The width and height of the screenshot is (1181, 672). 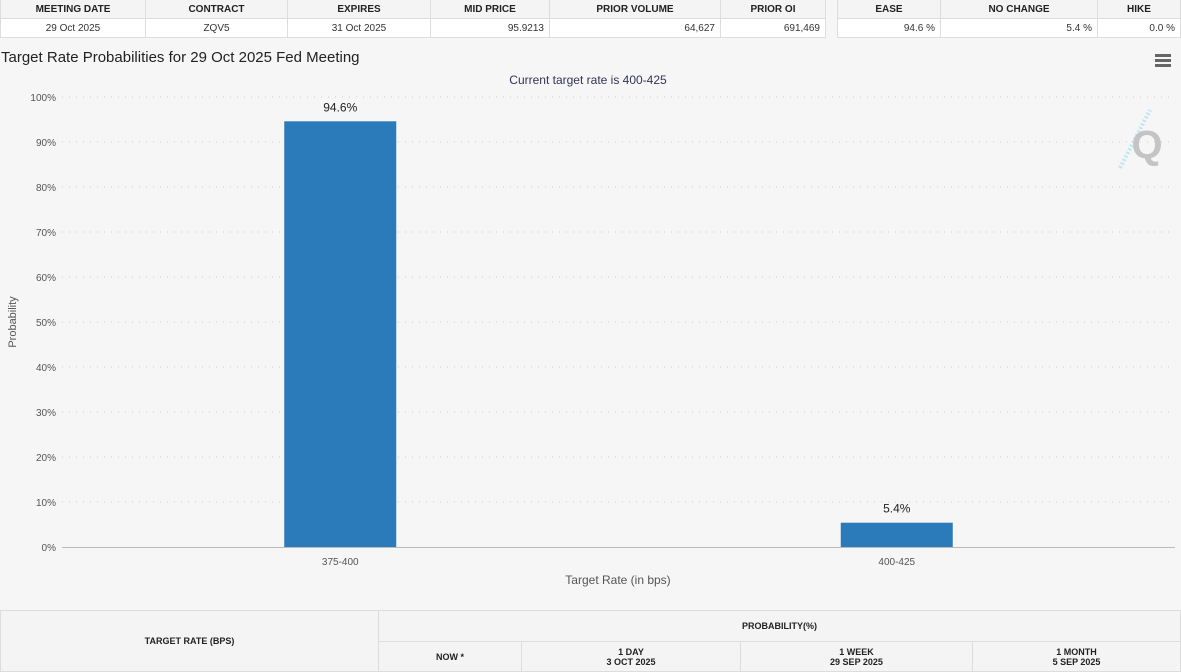 I want to click on header-expires: EXPIRES, so click(x=359, y=9).